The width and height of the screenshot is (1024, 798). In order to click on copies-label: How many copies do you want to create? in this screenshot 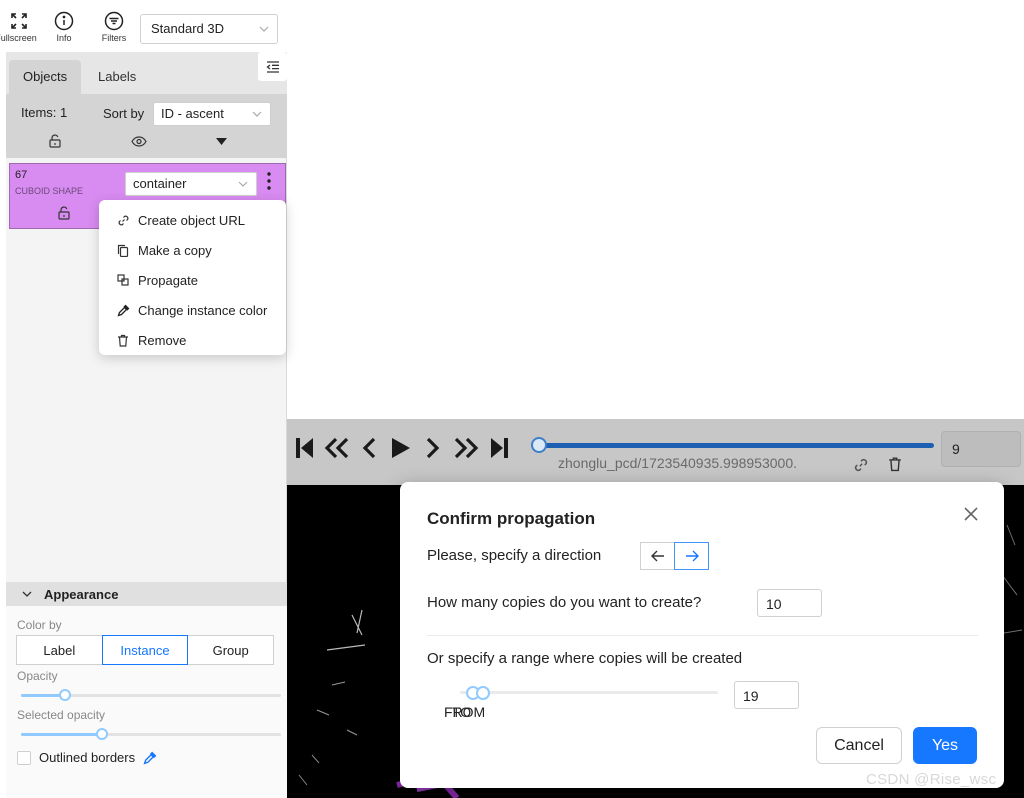, I will do `click(564, 602)`.